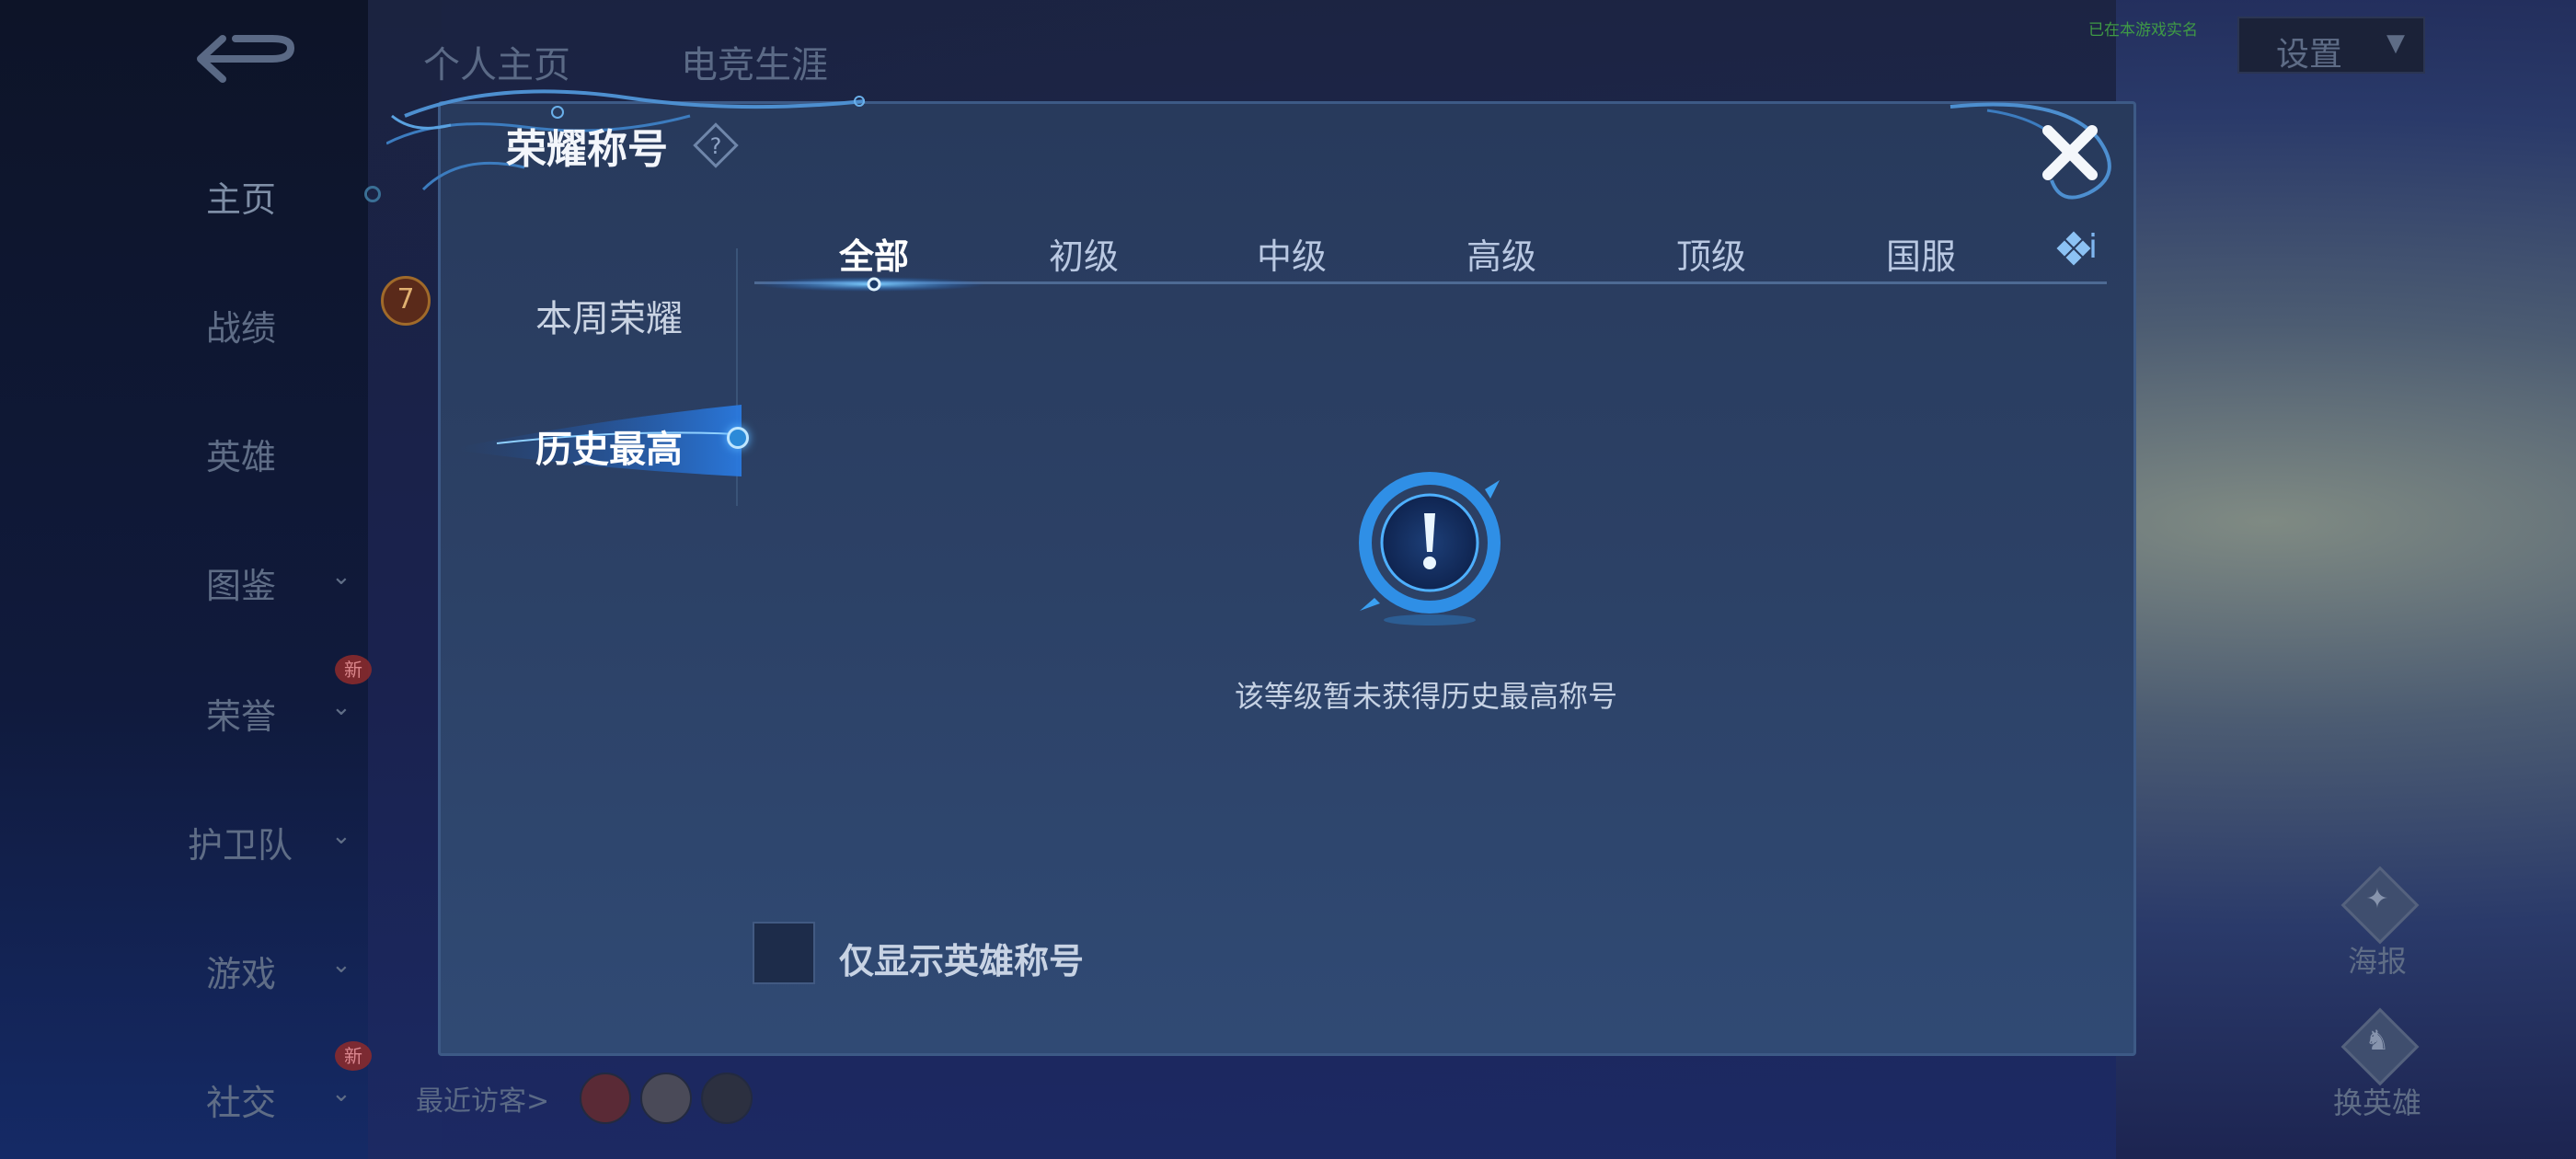 The height and width of the screenshot is (1159, 2576). What do you see at coordinates (293, 582) in the screenshot?
I see `nav-item-codex: 图鉴` at bounding box center [293, 582].